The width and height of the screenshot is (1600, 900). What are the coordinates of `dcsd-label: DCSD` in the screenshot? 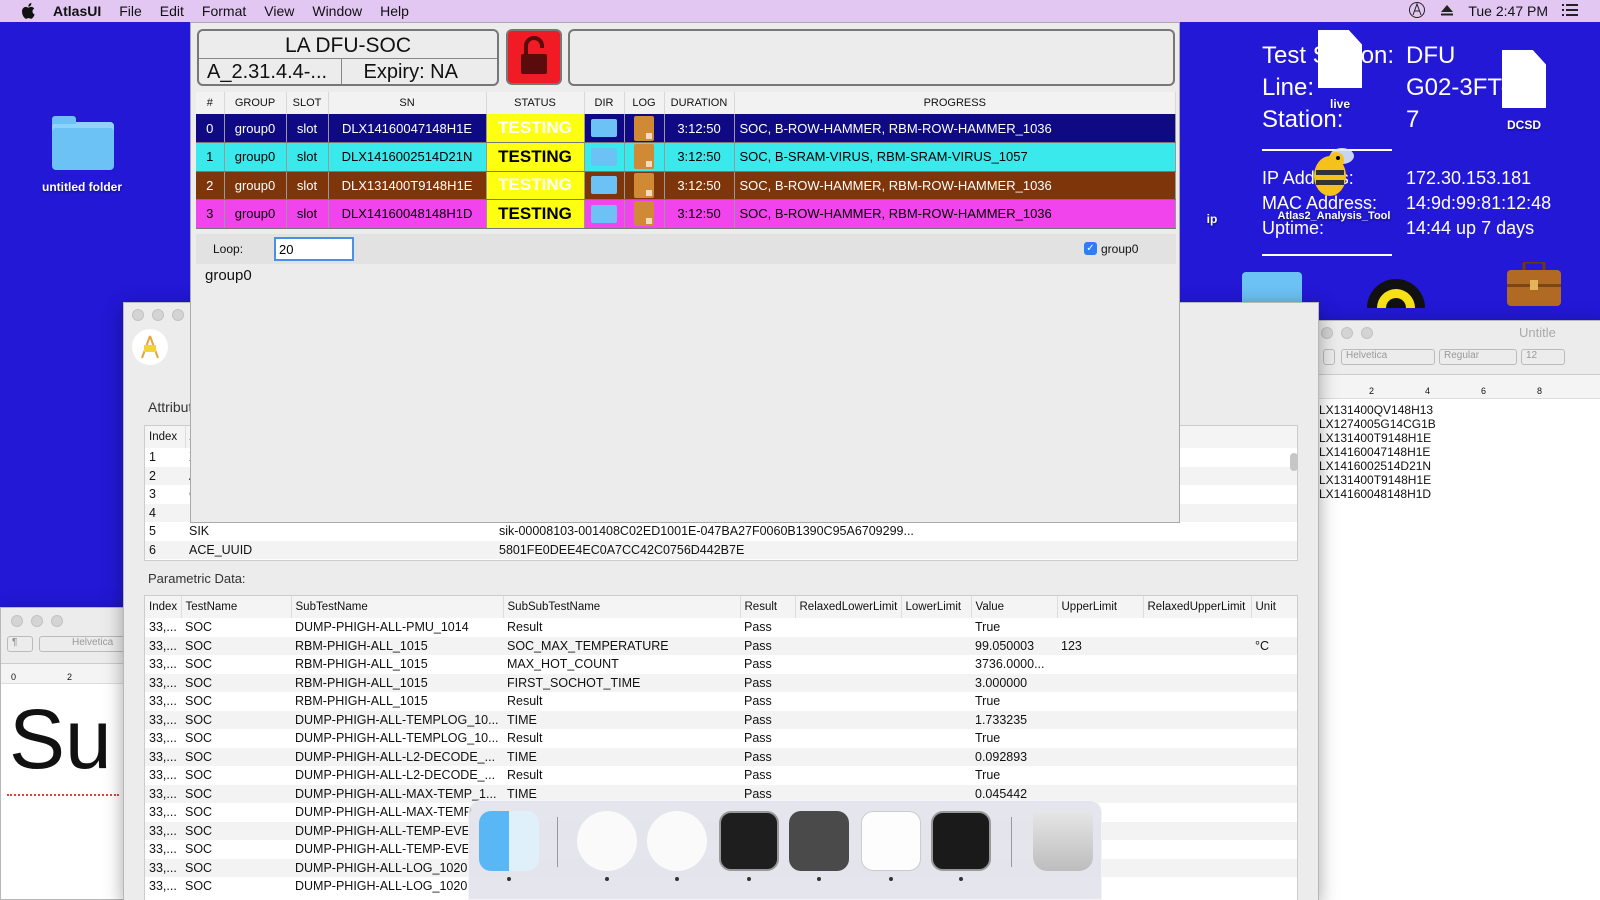 It's located at (1524, 125).